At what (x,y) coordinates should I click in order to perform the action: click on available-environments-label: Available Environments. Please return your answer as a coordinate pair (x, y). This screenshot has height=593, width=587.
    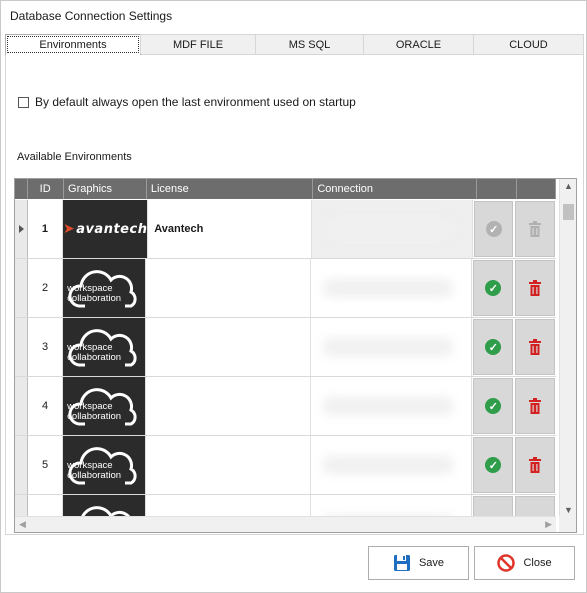
    Looking at the image, I should click on (74, 157).